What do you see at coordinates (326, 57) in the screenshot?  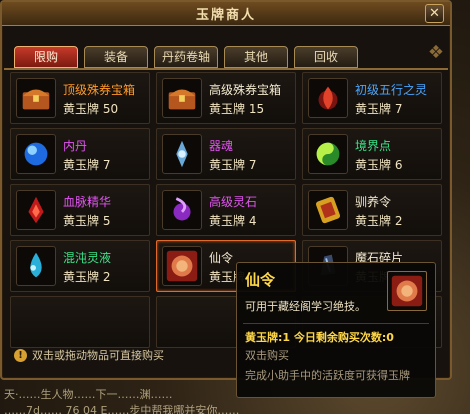 I see `tab-recycle: 回收` at bounding box center [326, 57].